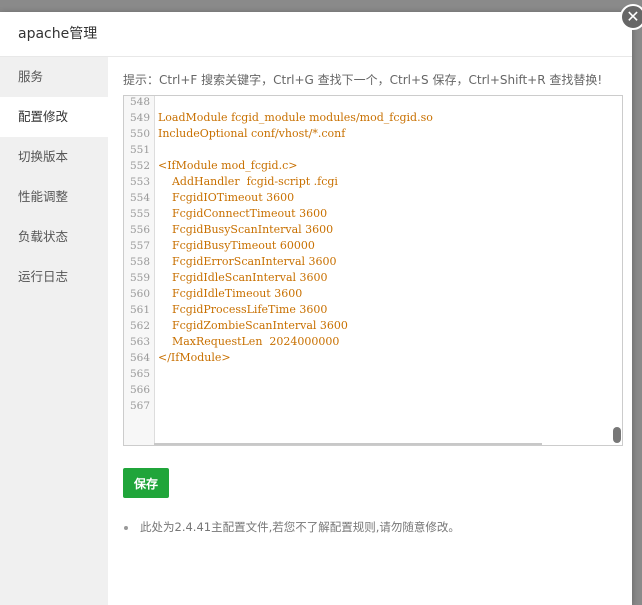 Image resolution: width=642 pixels, height=605 pixels. Describe the element at coordinates (238, 310) in the screenshot. I see `code-text: FcgidProcessLifeTime 3600` at that location.